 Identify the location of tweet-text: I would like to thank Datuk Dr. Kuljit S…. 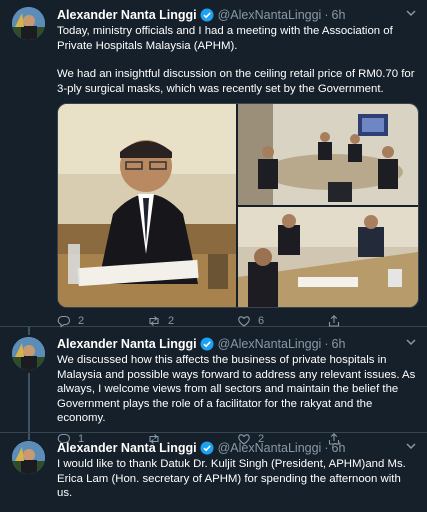
(237, 479).